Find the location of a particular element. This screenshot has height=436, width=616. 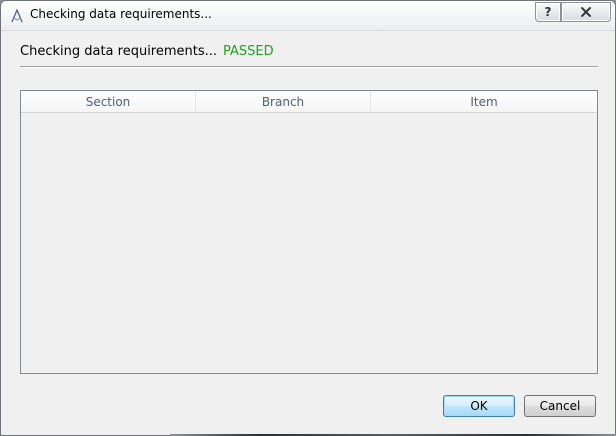

column-header-item: Item is located at coordinates (484, 101).